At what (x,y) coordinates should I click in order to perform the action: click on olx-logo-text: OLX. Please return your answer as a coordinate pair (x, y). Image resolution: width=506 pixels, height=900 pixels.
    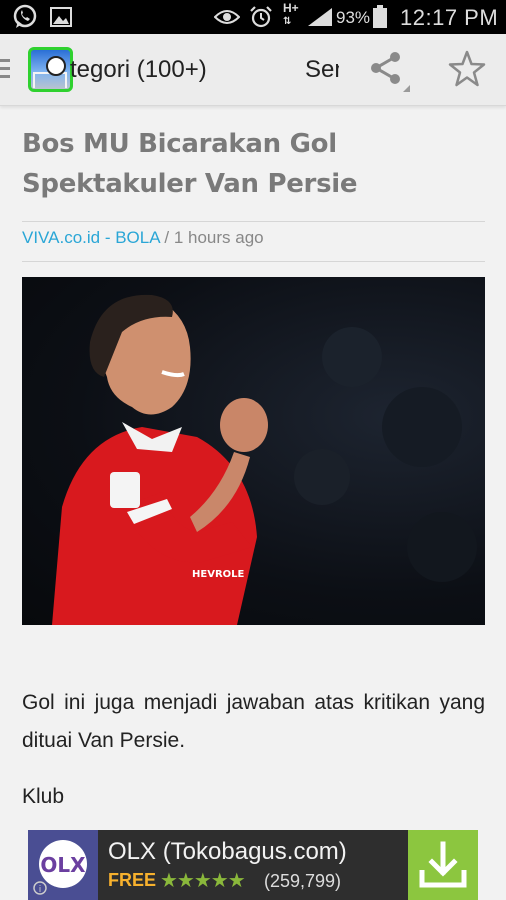
    Looking at the image, I should click on (63, 865).